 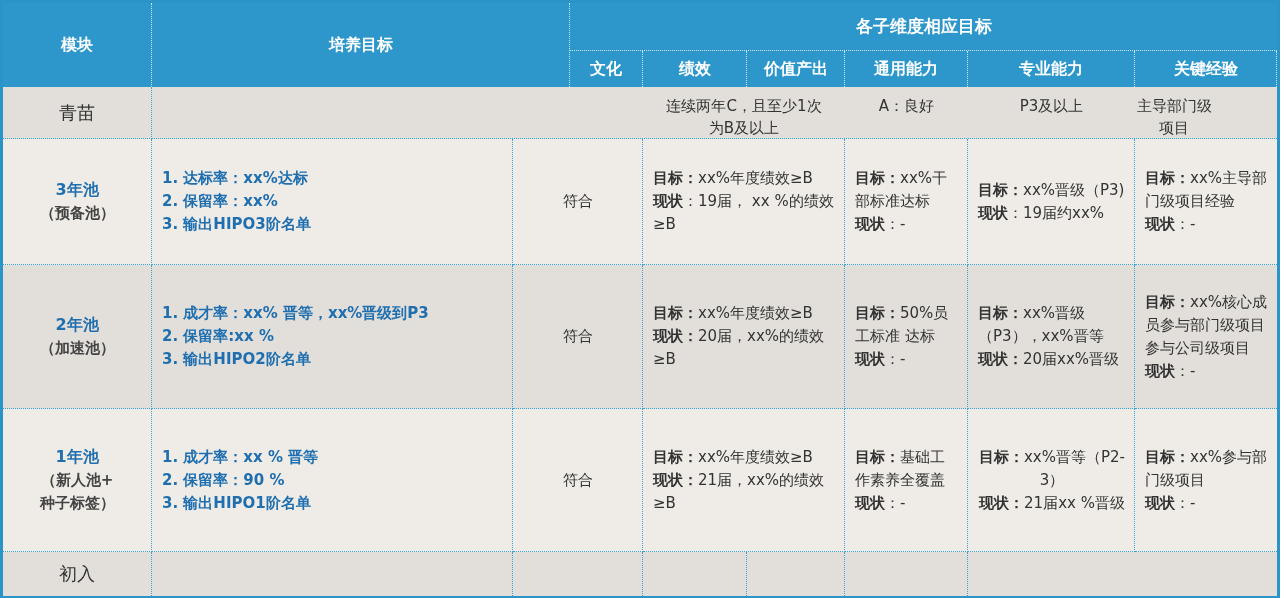 I want to click on cell-text: 项目, so click(x=1173, y=128).